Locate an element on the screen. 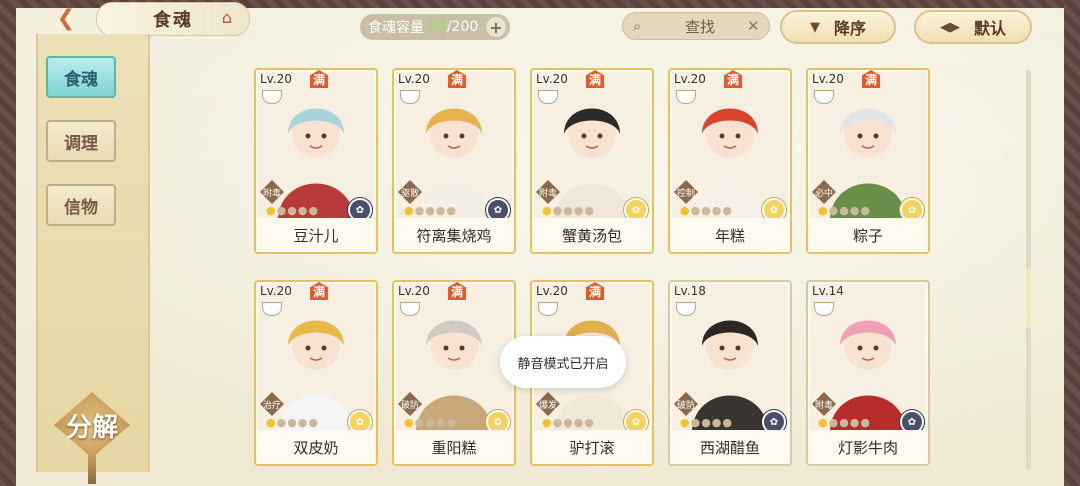 The height and width of the screenshot is (486, 1080). tab-food-soul: 食魂 is located at coordinates (81, 77).